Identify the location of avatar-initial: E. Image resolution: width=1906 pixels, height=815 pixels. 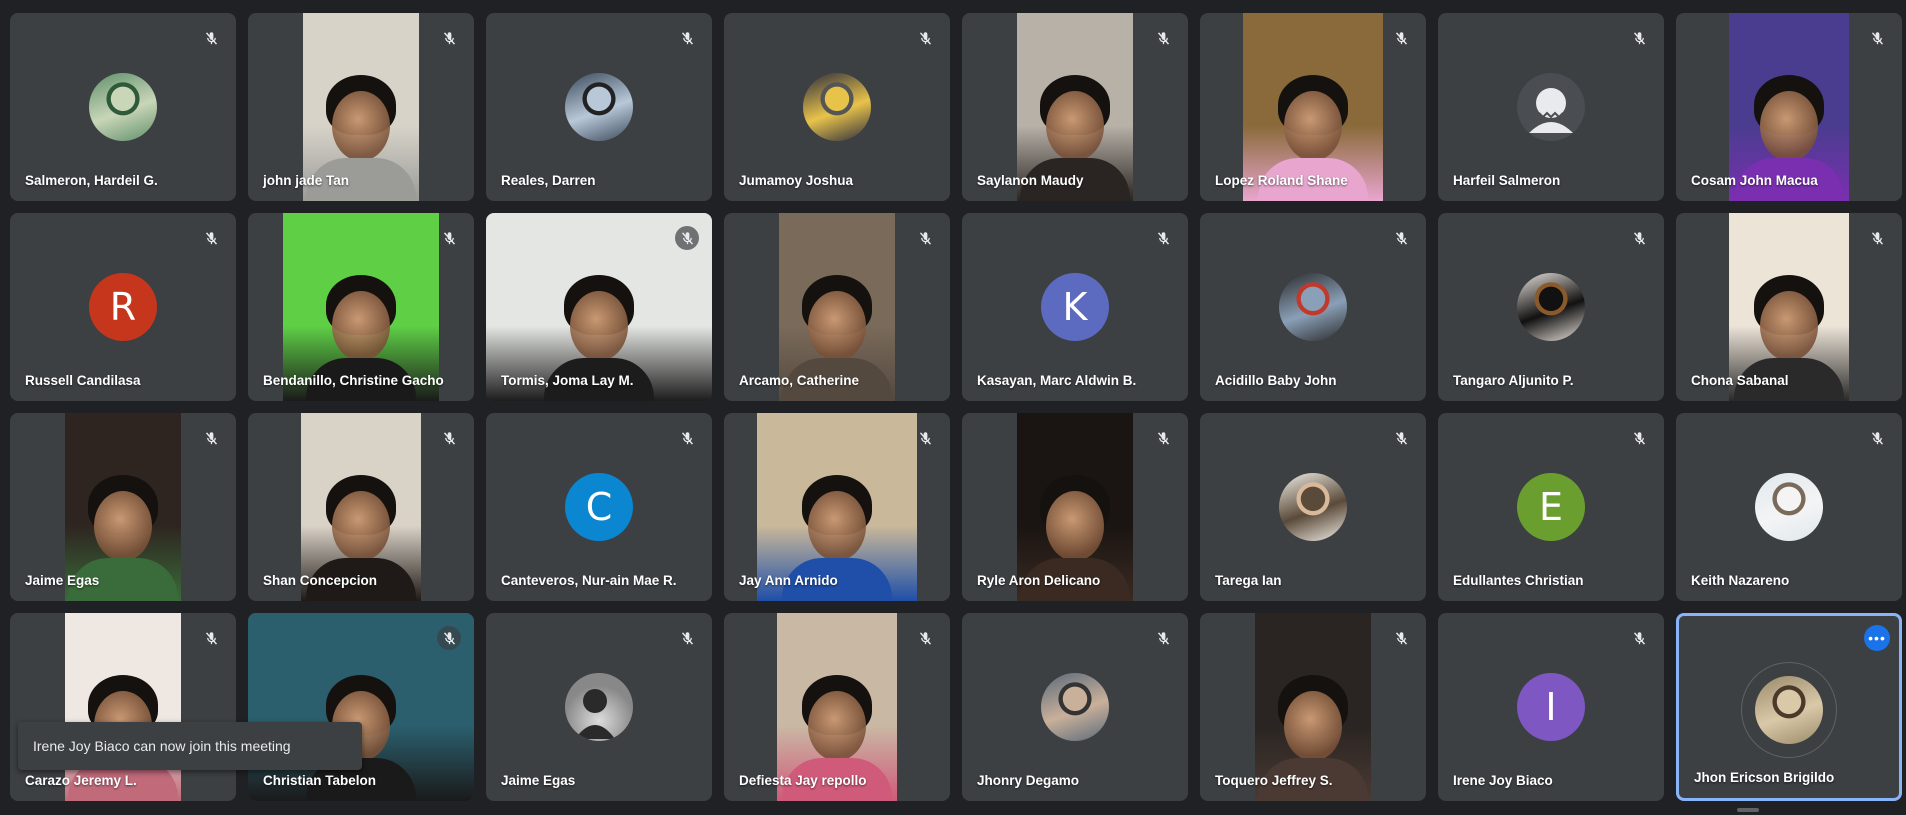
(1550, 507).